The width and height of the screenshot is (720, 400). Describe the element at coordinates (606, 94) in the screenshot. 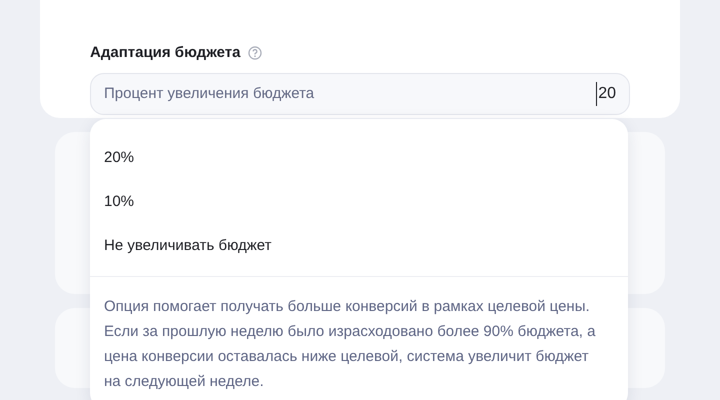

I see `field-value: 20` at that location.